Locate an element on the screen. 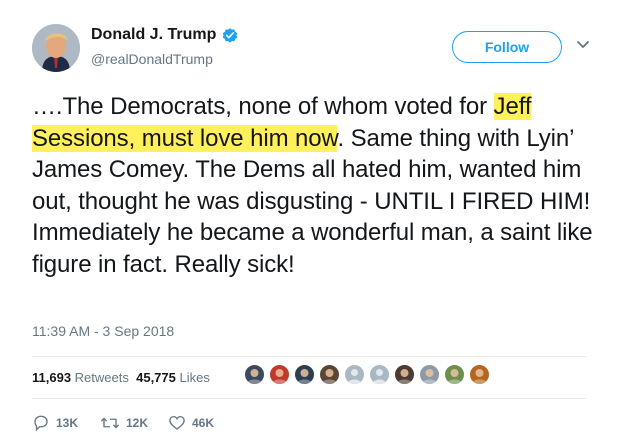 The image size is (618, 445). likes-count: 45,775 is located at coordinates (156, 377).